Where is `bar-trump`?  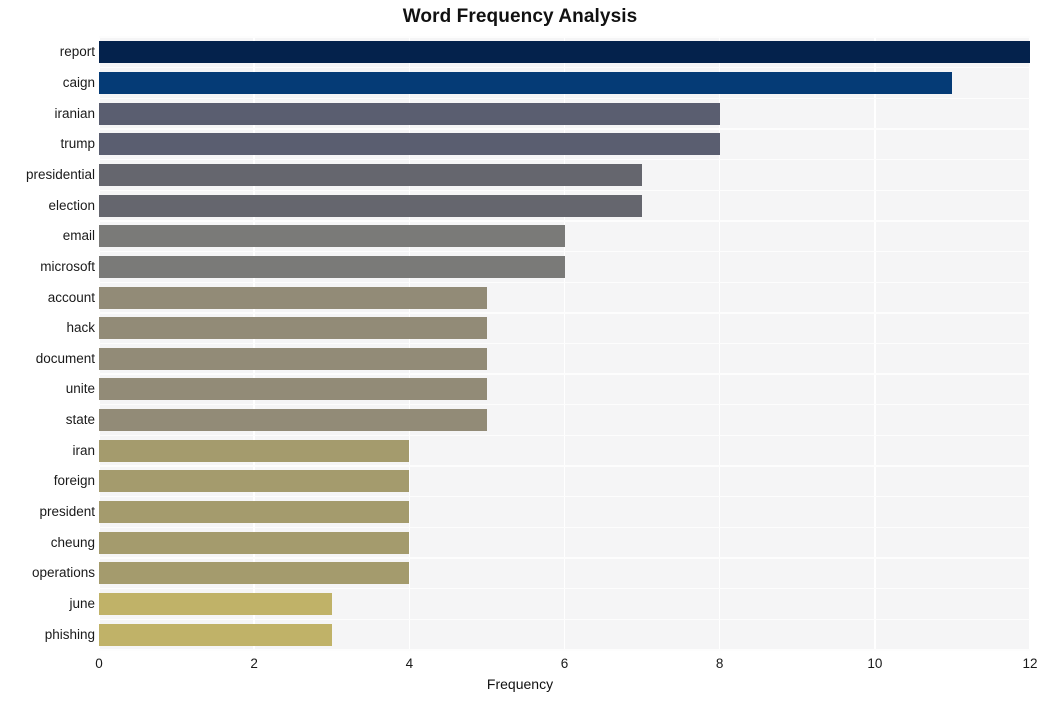
bar-trump is located at coordinates (409, 144).